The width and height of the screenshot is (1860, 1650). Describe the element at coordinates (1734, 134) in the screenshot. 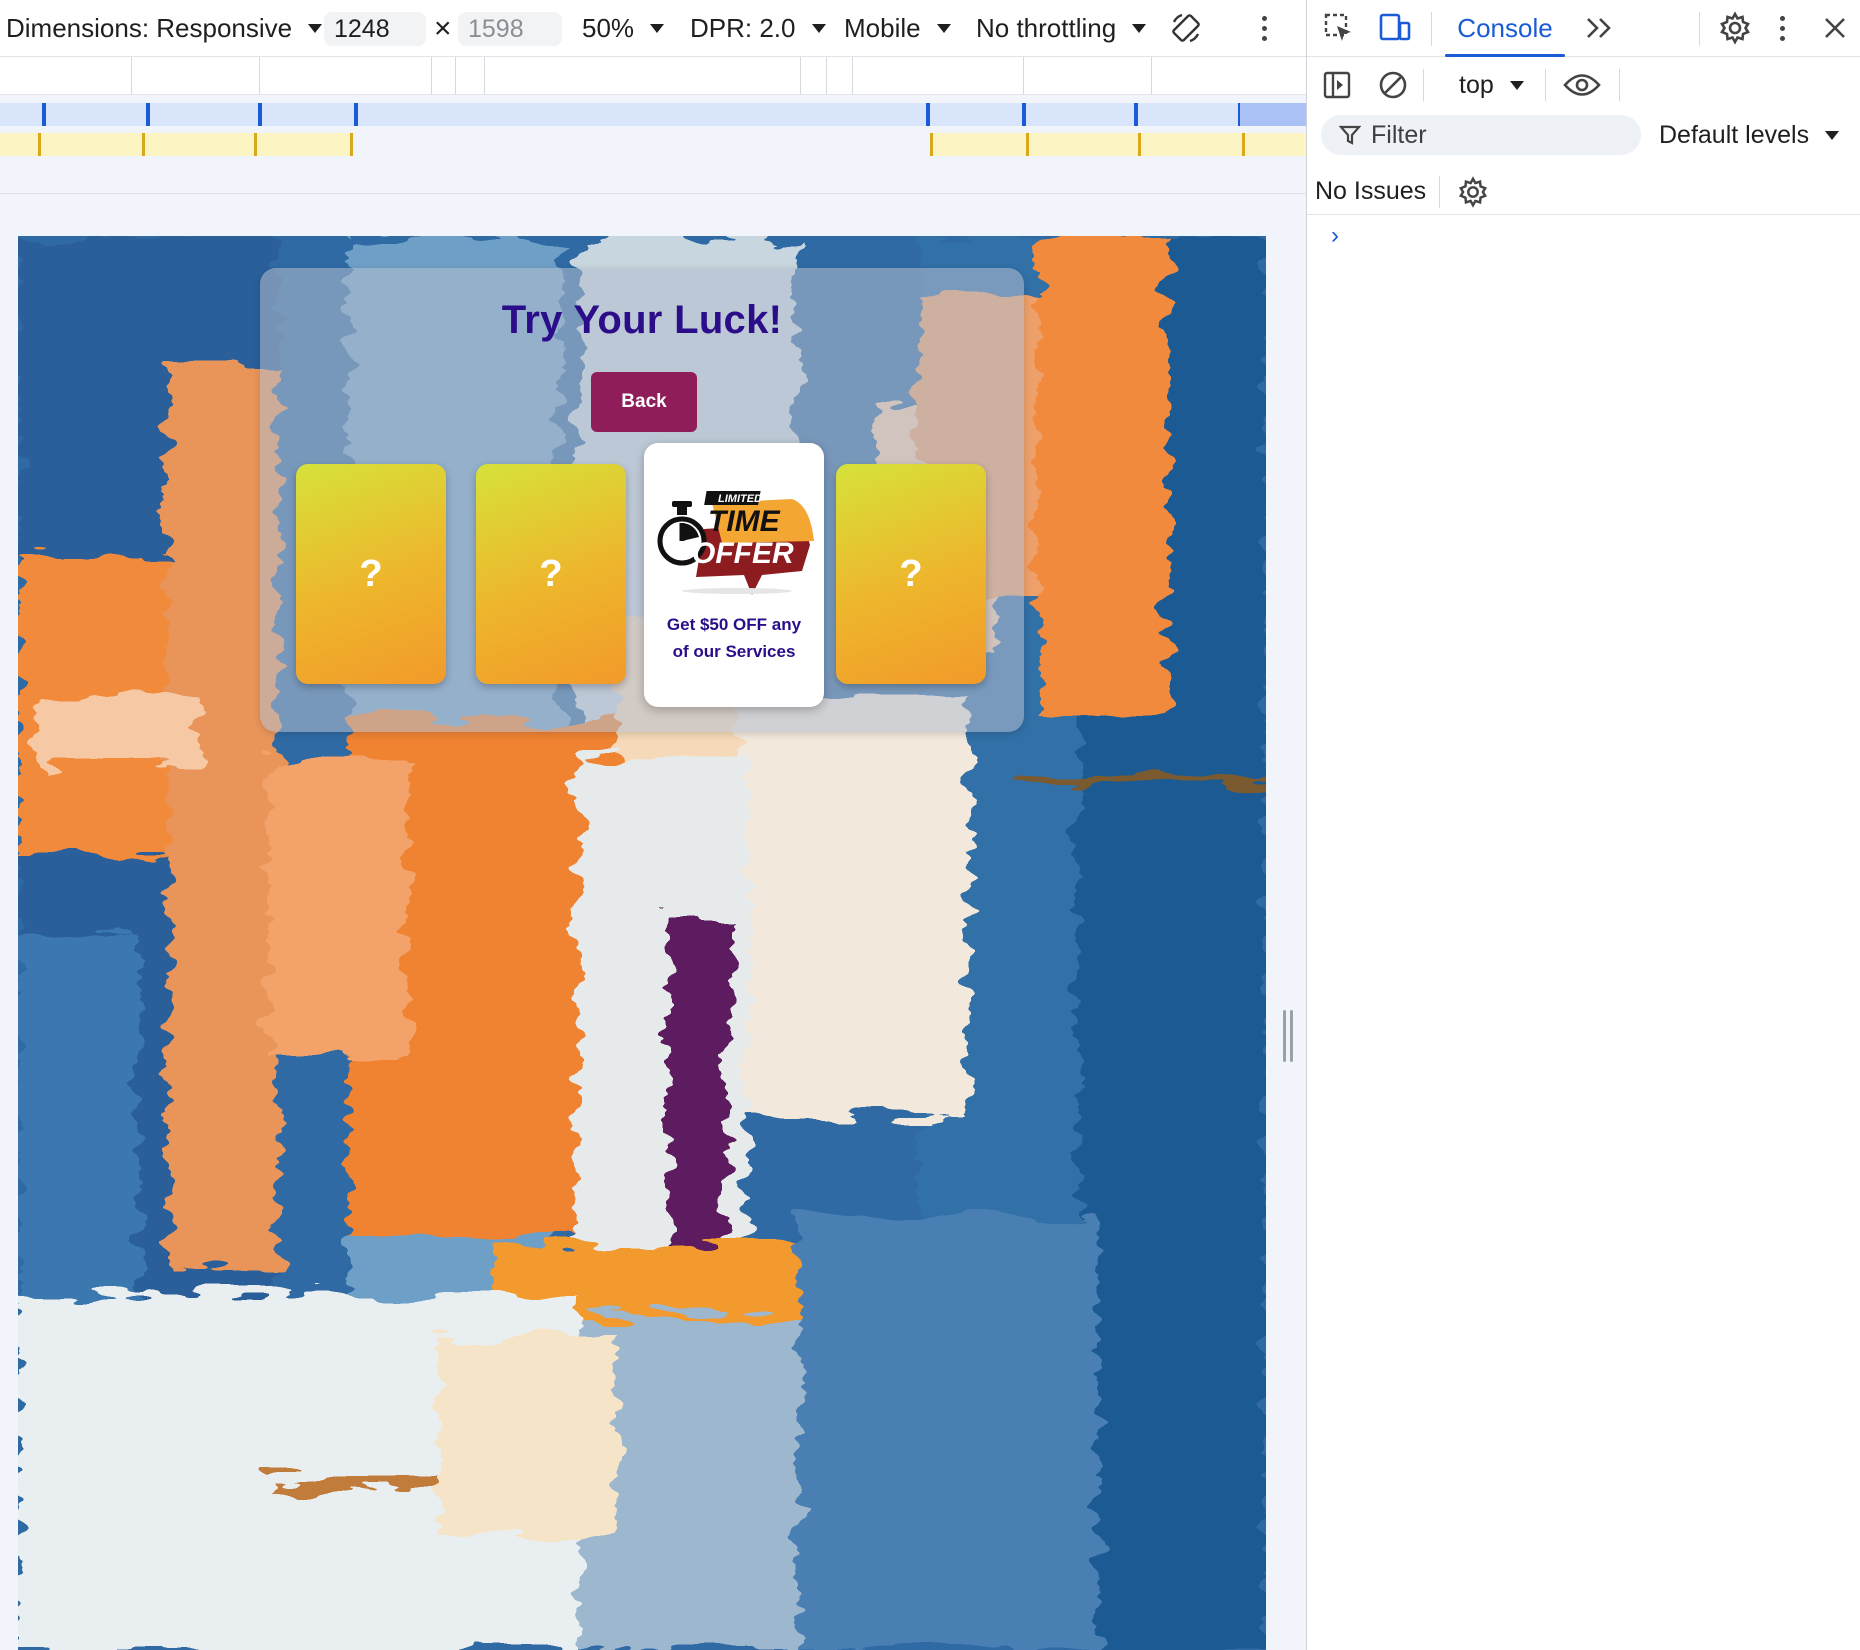

I see `log-levels-label: Default levels` at that location.